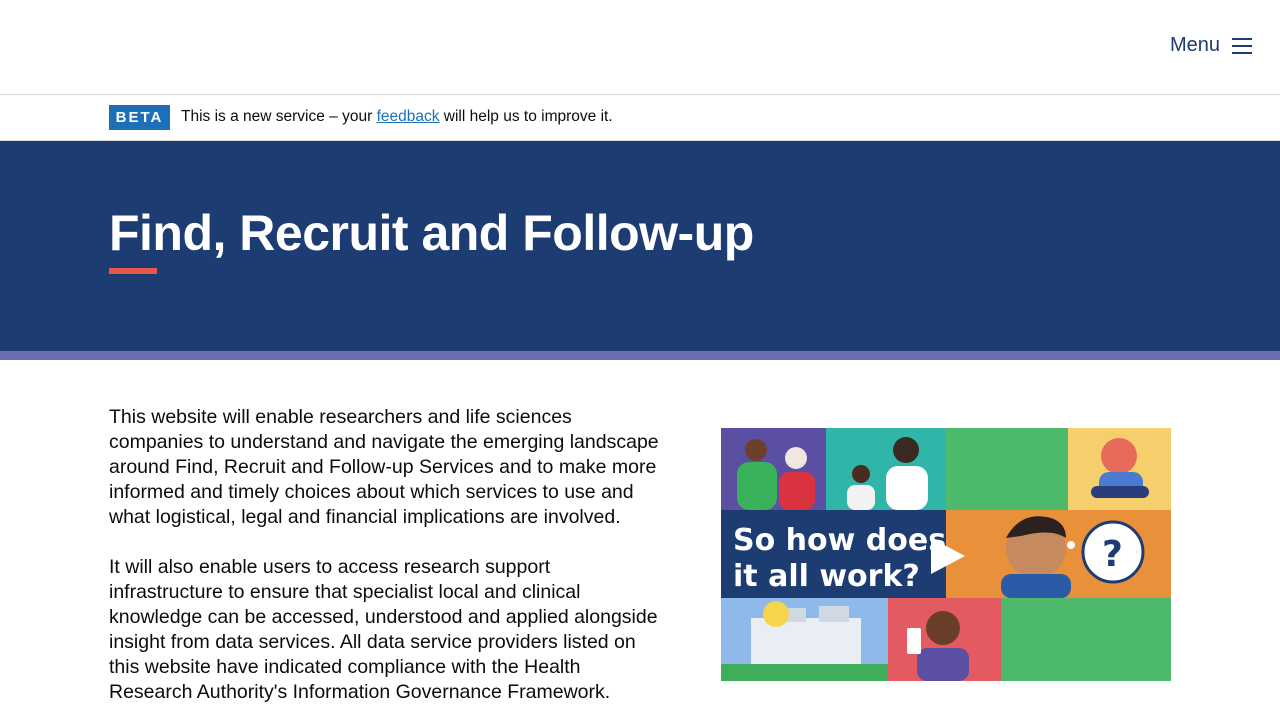  I want to click on video-player: So how does it all work? ?, so click(946, 554).